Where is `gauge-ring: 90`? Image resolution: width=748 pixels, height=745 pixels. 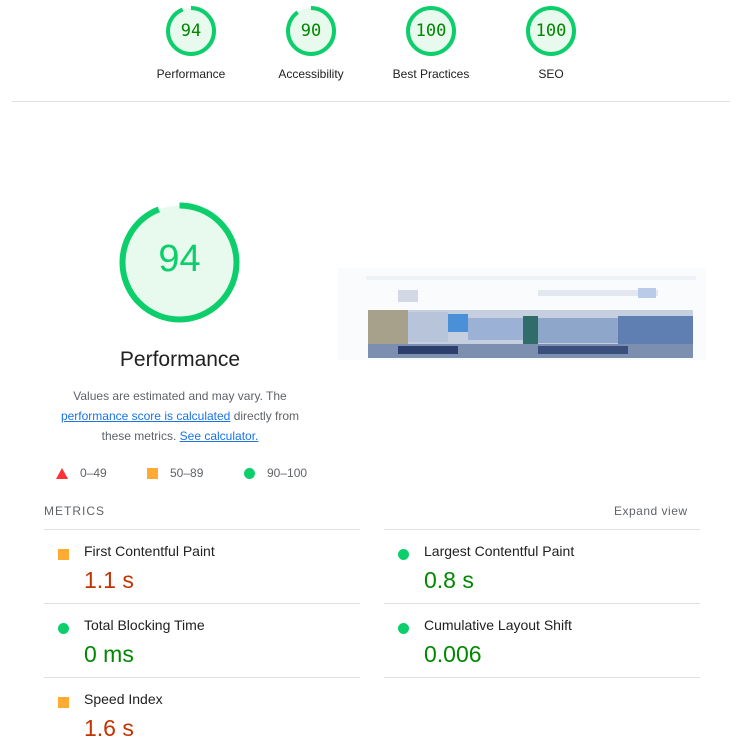 gauge-ring: 90 is located at coordinates (311, 31).